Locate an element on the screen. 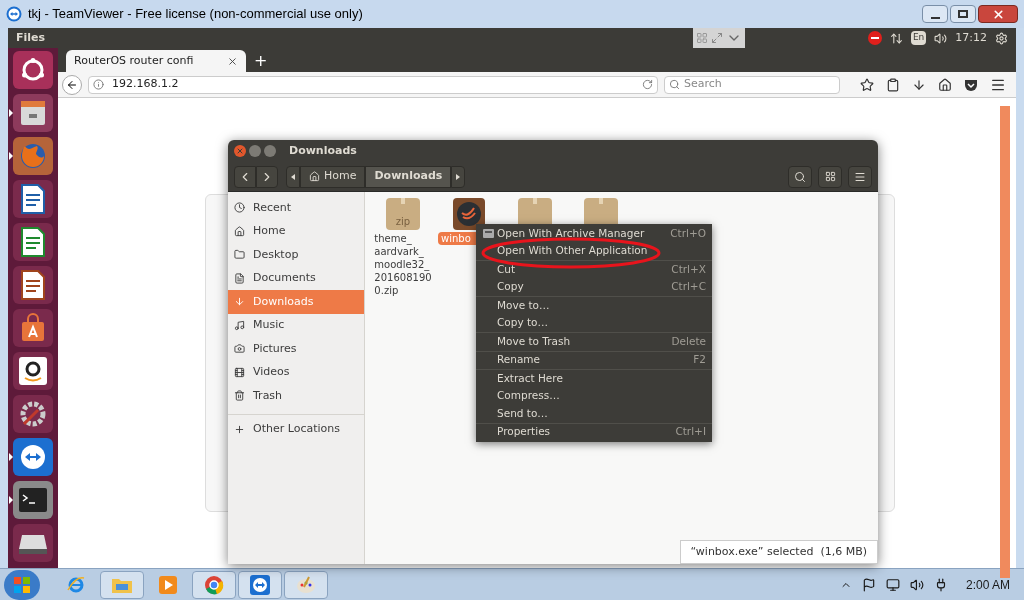 Image resolution: width=1024 pixels, height=600 pixels. document-icon is located at coordinates (33, 199).